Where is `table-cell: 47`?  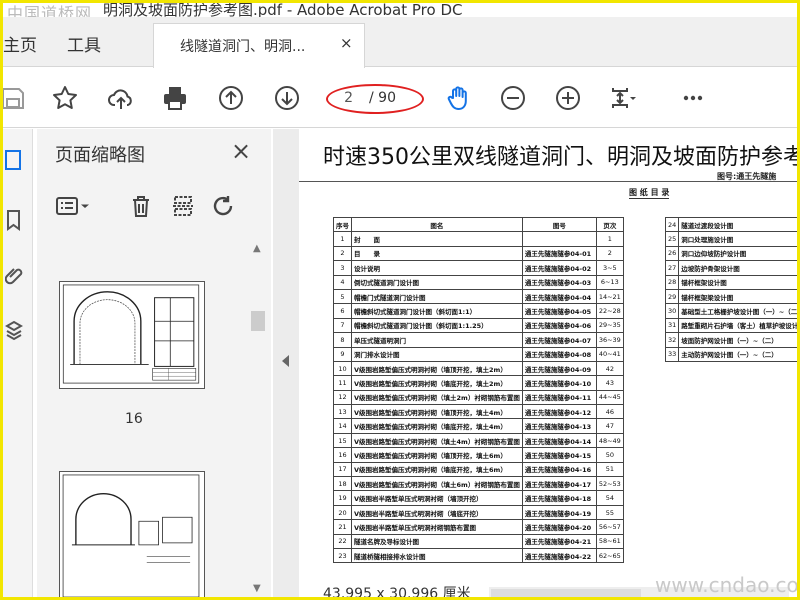 table-cell: 47 is located at coordinates (609, 426).